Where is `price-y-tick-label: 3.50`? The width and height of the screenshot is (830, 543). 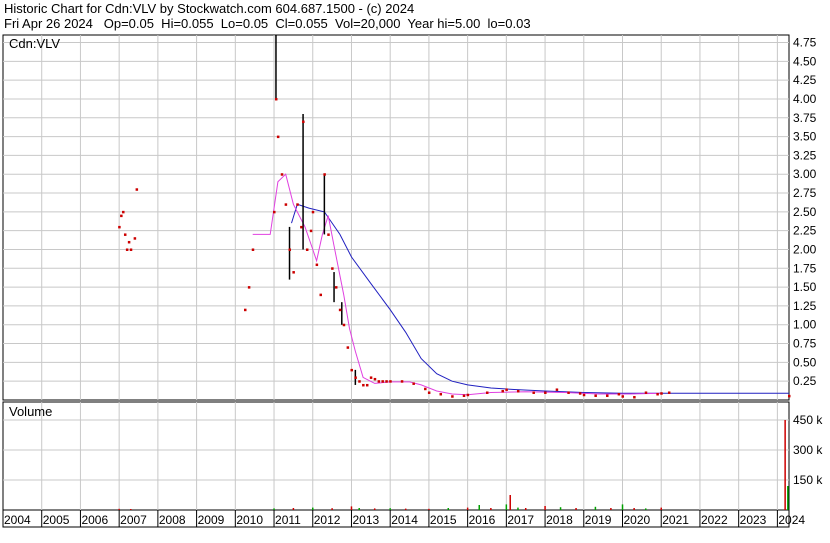 price-y-tick-label: 3.50 is located at coordinates (805, 137).